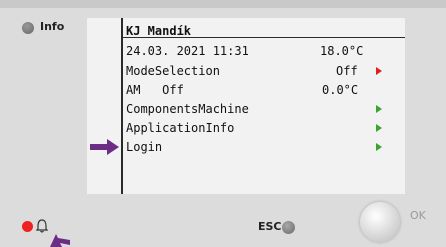 The width and height of the screenshot is (446, 247). Describe the element at coordinates (288, 227) in the screenshot. I see `esc-button` at that location.